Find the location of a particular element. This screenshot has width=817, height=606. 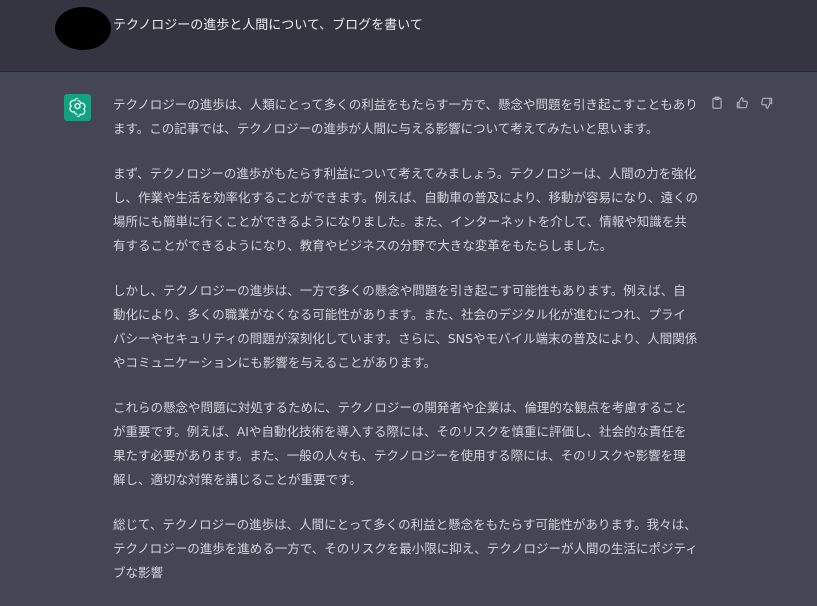

thumbs-down-icon is located at coordinates (766, 103).